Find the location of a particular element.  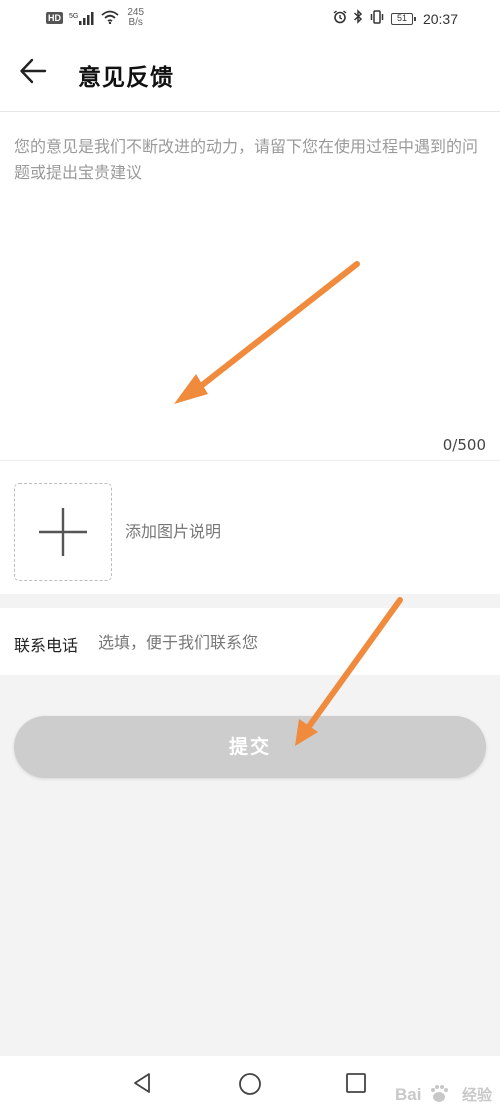

add-image-button is located at coordinates (63, 532).